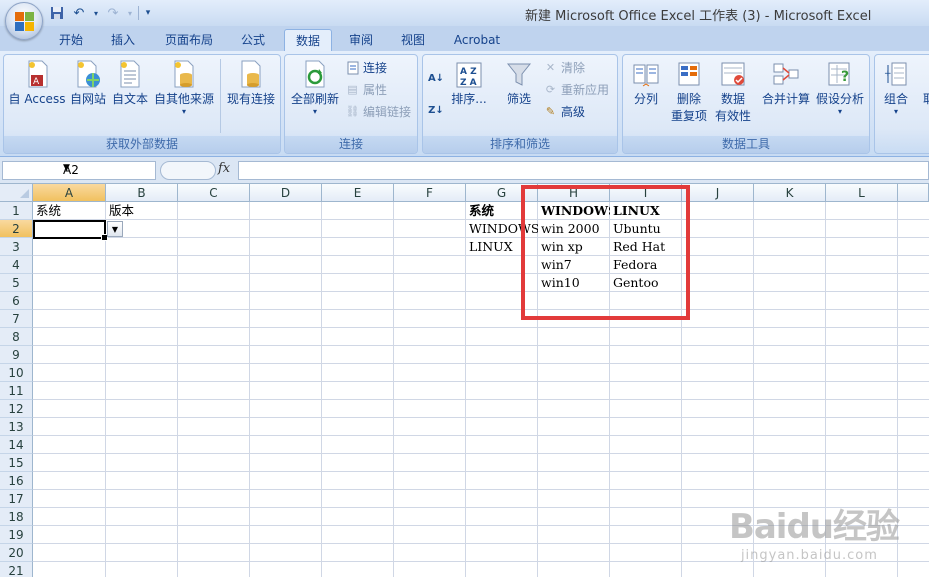 The width and height of the screenshot is (929, 577). Describe the element at coordinates (253, 40) in the screenshot. I see `tab-formulas: 公式` at that location.